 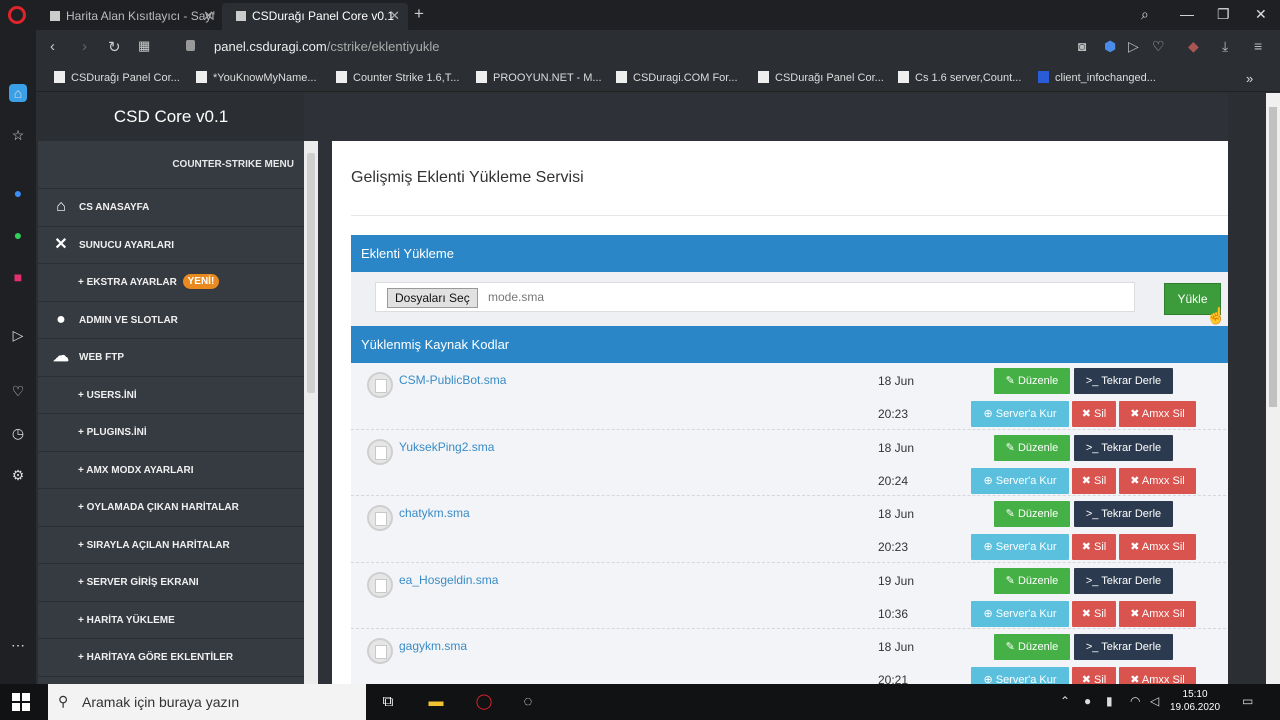 What do you see at coordinates (433, 646) in the screenshot?
I see `file-name-link: gagykm.sma` at bounding box center [433, 646].